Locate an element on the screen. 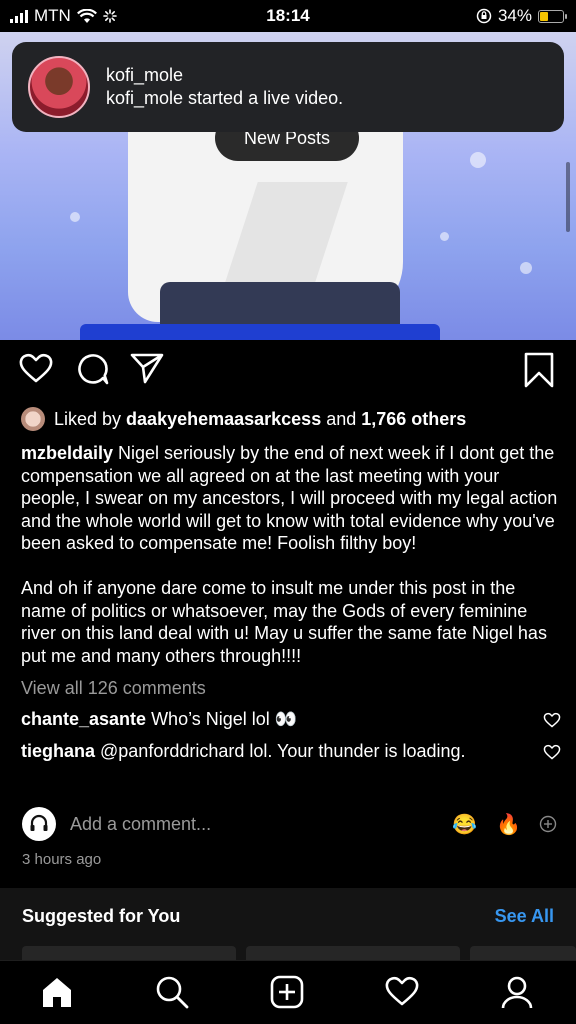 The width and height of the screenshot is (576, 1024). suggested-section: Suggested for You See All is located at coordinates (288, 924).